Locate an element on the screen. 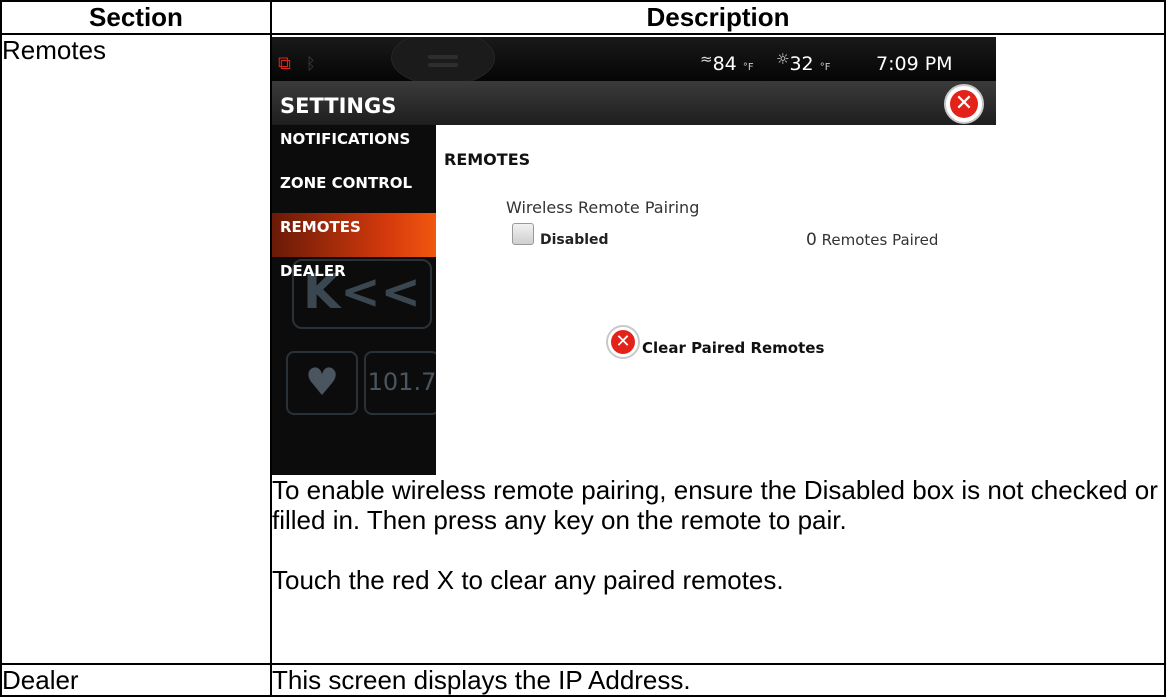  section-cell: Dealer is located at coordinates (136, 680).